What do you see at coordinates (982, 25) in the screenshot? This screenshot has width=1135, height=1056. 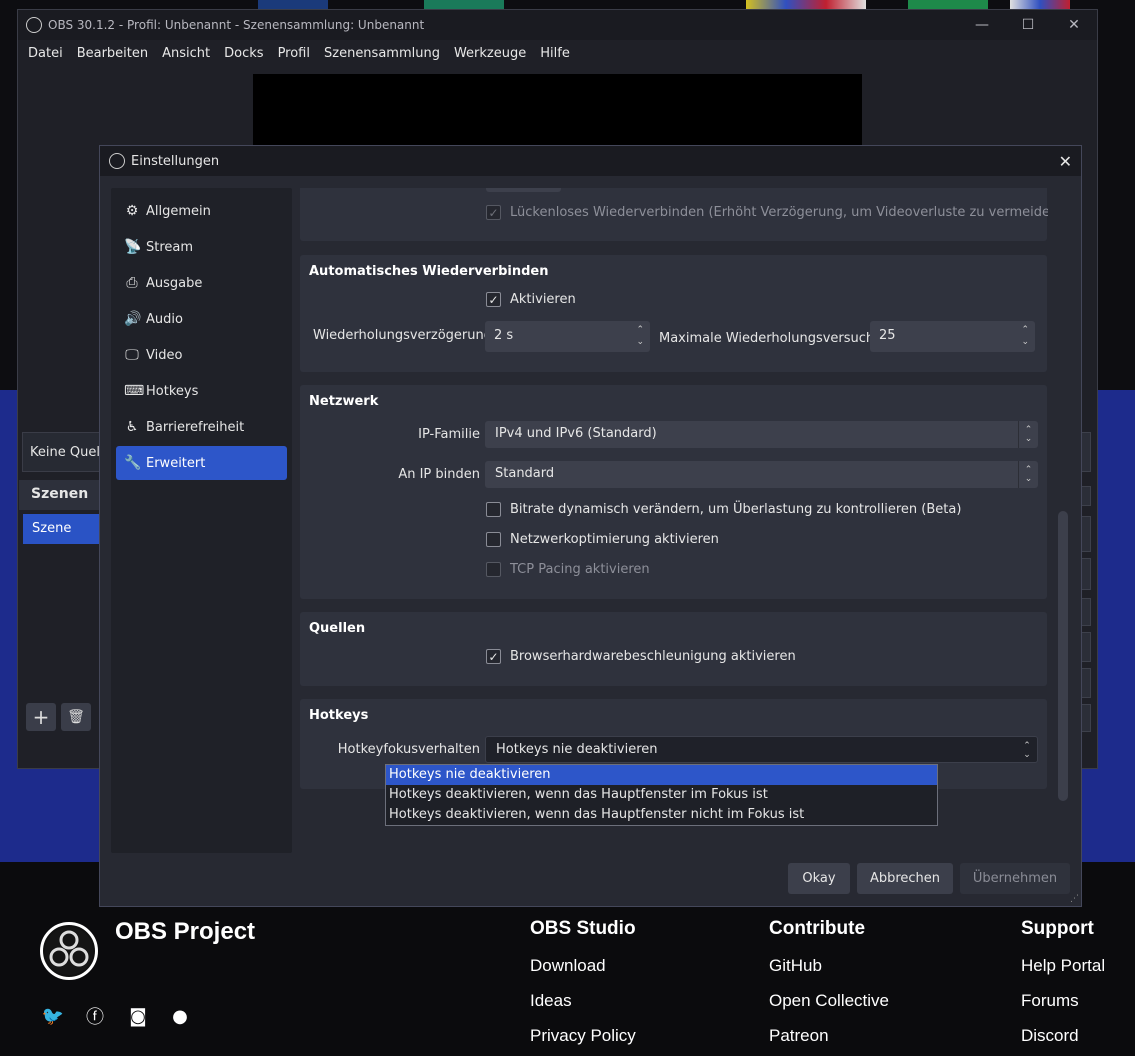 I see `minimize-icon: —` at bounding box center [982, 25].